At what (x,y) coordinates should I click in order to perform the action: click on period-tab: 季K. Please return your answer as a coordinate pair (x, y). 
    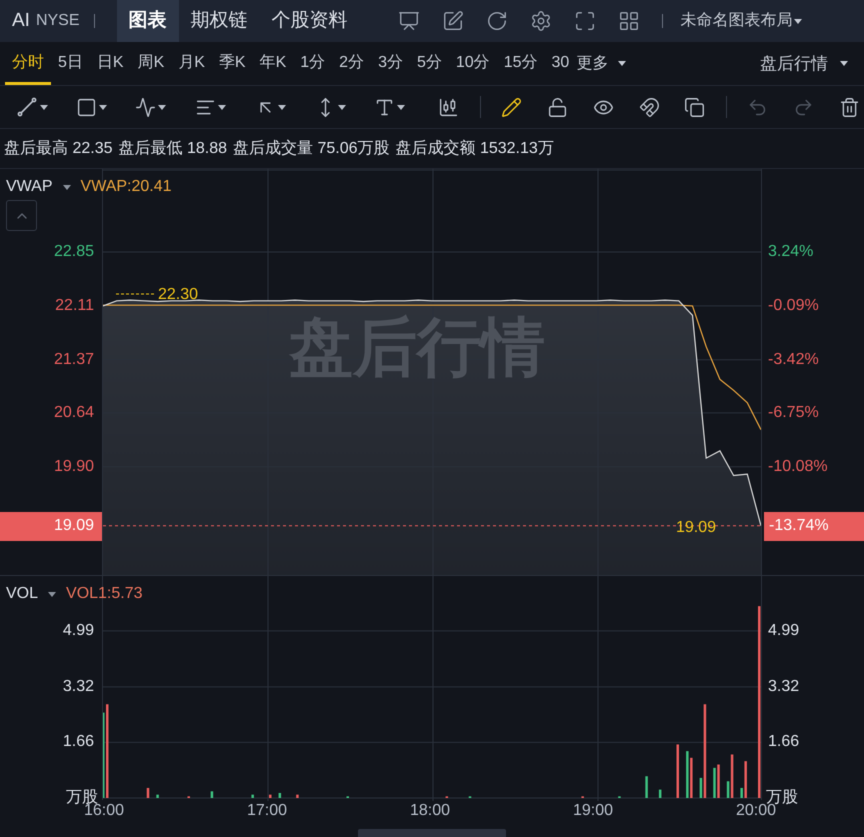
    Looking at the image, I should click on (232, 63).